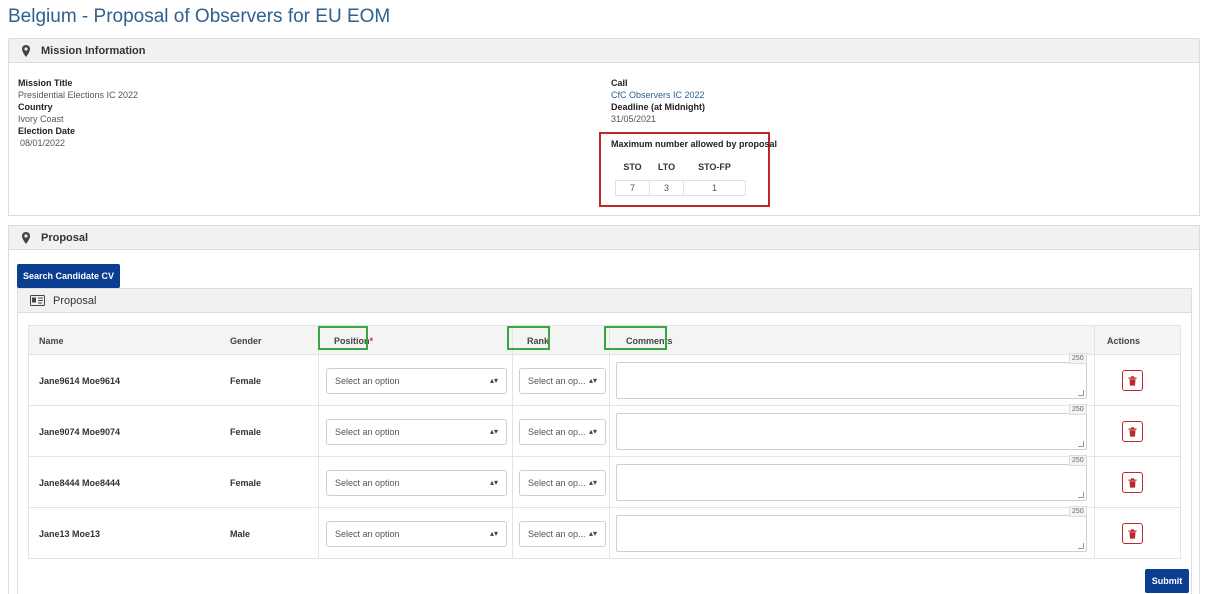 This screenshot has height=594, width=1208. I want to click on column-actions: Actions, so click(1124, 341).